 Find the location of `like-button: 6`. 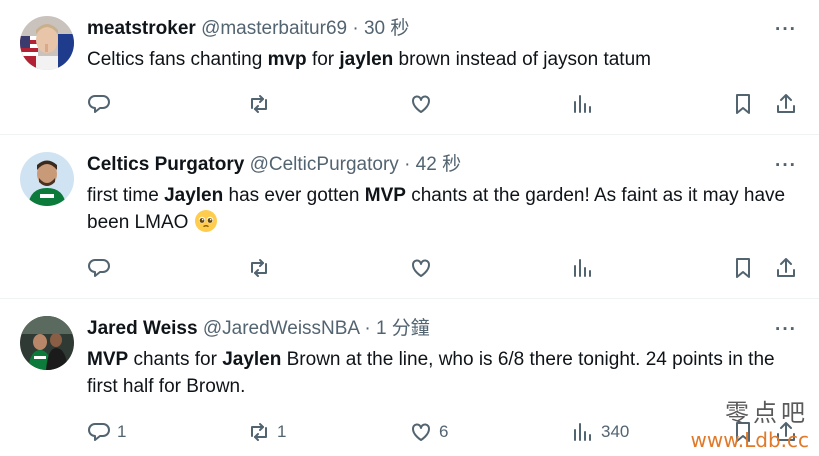

like-button: 6 is located at coordinates (428, 432).